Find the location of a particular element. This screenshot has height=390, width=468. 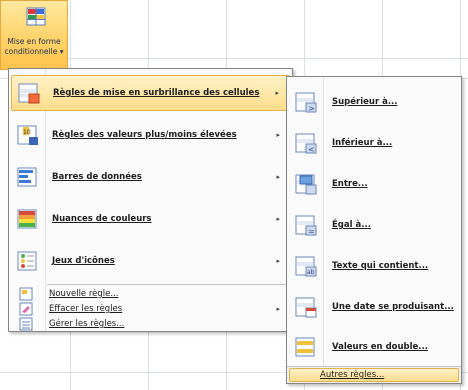

color-scales-icon is located at coordinates (28, 219).